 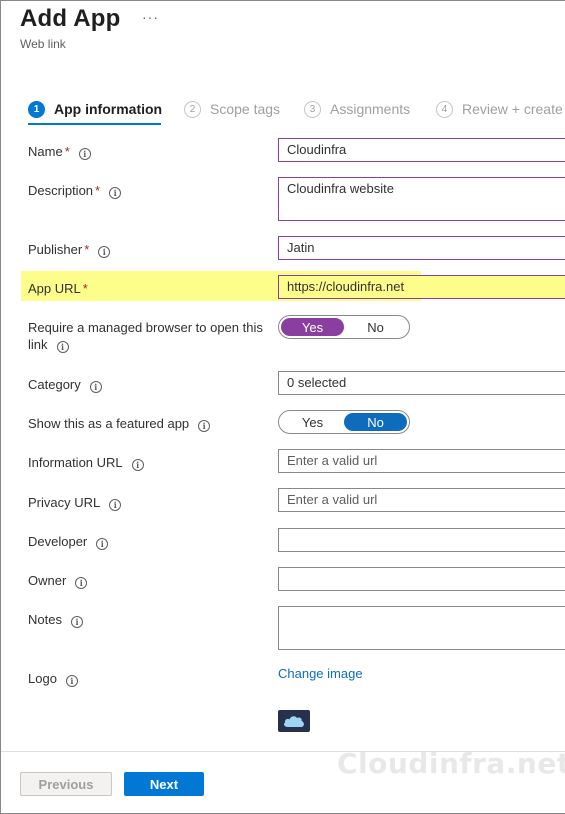 What do you see at coordinates (312, 422) in the screenshot?
I see `featured-app-yes: Yes` at bounding box center [312, 422].